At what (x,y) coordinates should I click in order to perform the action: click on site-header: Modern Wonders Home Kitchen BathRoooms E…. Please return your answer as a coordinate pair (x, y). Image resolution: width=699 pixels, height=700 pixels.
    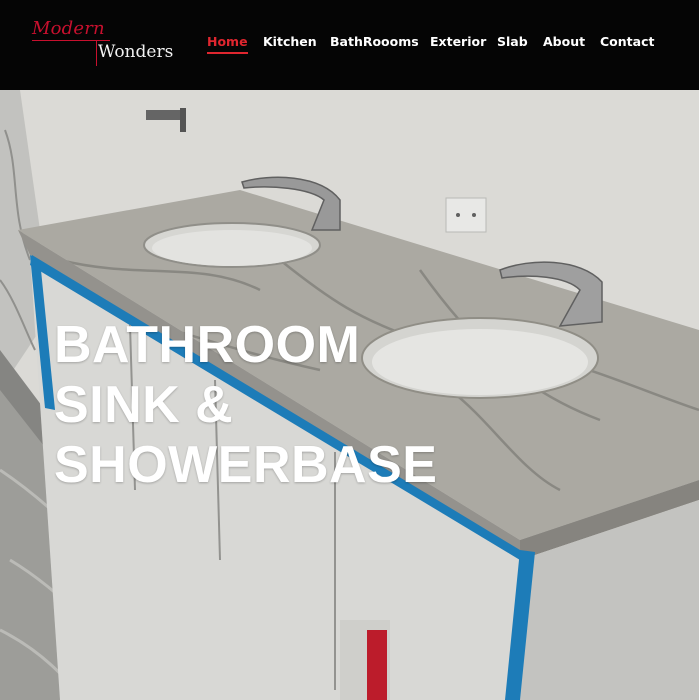
    Looking at the image, I should click on (349, 45).